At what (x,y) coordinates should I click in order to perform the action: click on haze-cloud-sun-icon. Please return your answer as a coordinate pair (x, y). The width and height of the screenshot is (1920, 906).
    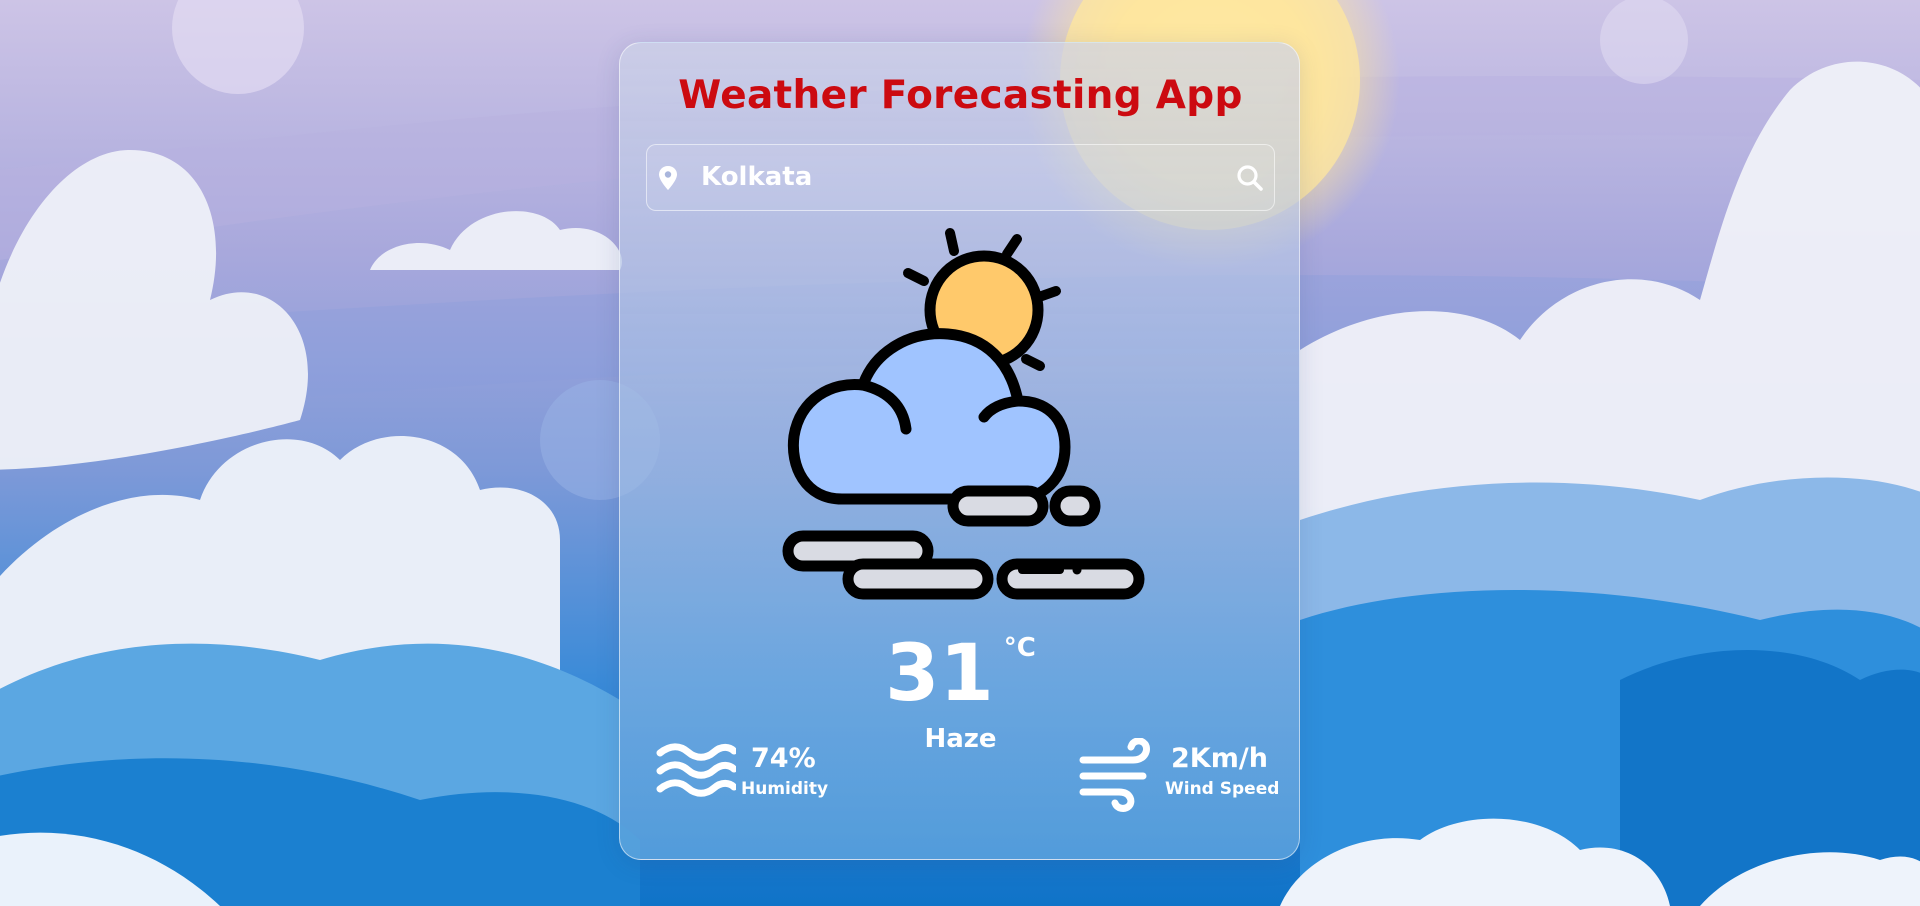
    Looking at the image, I should click on (963, 414).